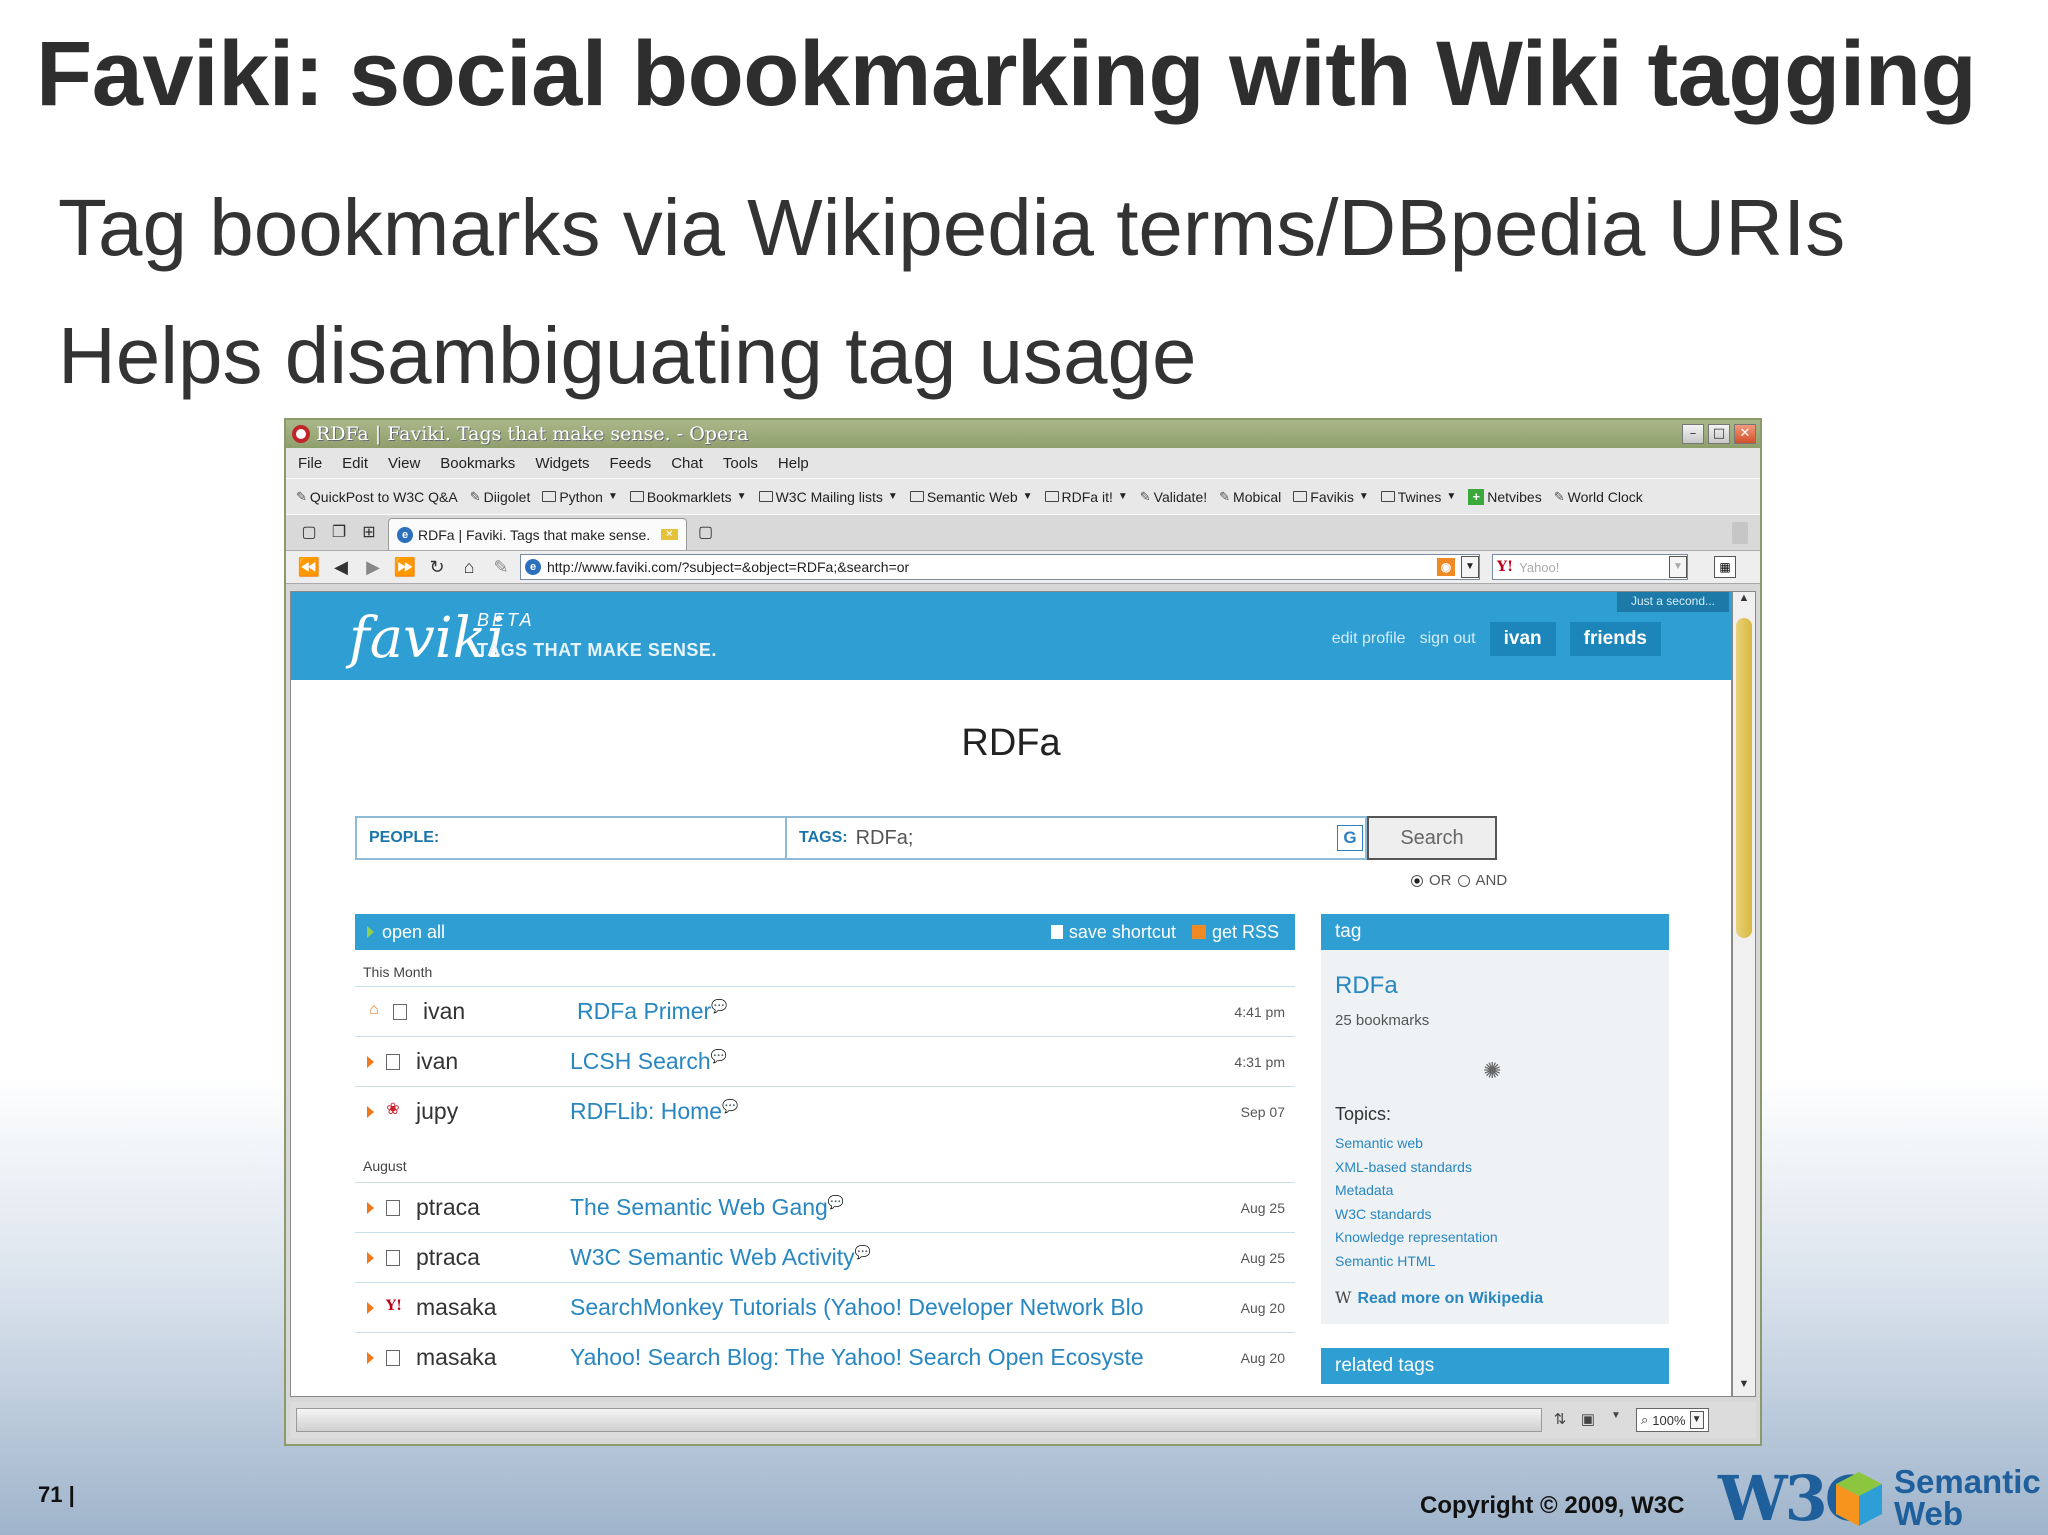 This screenshot has height=1535, width=2048. Describe the element at coordinates (706, 533) in the screenshot. I see `new-tab-icon: ▢` at that location.